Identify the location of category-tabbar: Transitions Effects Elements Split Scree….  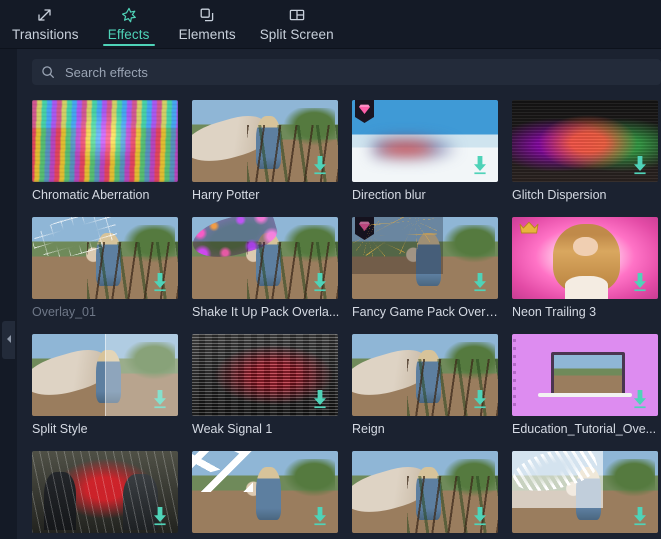
(330, 24).